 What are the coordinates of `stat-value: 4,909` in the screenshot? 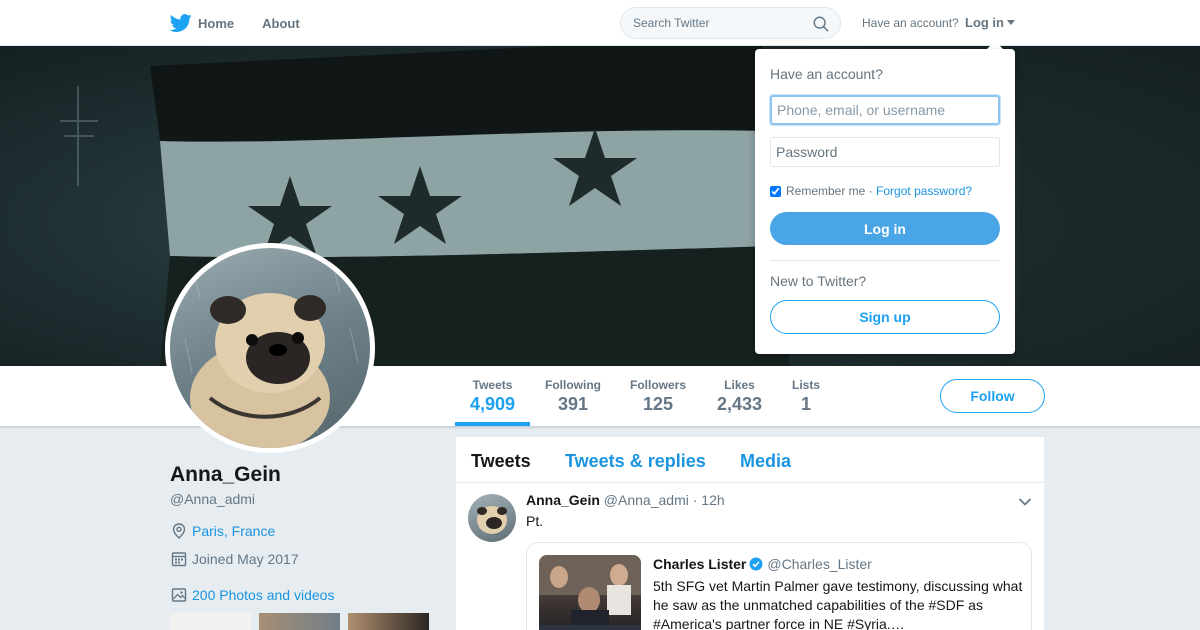 It's located at (493, 404).